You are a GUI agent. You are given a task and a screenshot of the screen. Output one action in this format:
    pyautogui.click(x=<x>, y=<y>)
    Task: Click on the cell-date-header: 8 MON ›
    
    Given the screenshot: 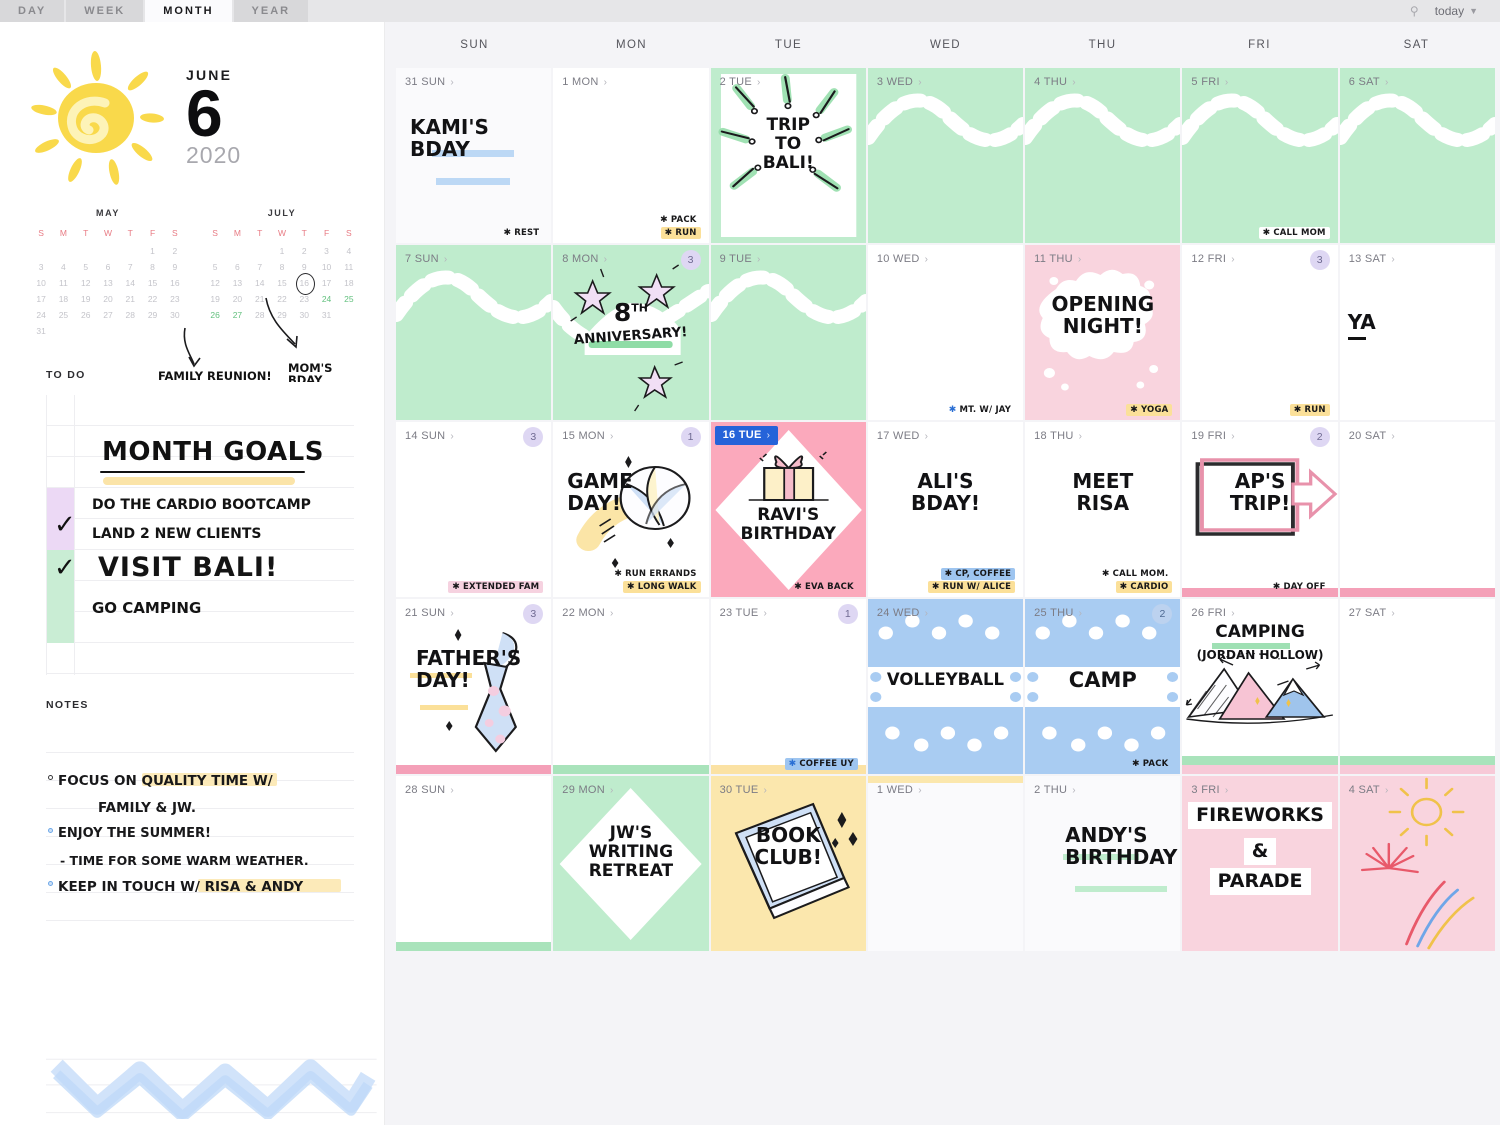 What is the action you would take?
    pyautogui.click(x=584, y=259)
    